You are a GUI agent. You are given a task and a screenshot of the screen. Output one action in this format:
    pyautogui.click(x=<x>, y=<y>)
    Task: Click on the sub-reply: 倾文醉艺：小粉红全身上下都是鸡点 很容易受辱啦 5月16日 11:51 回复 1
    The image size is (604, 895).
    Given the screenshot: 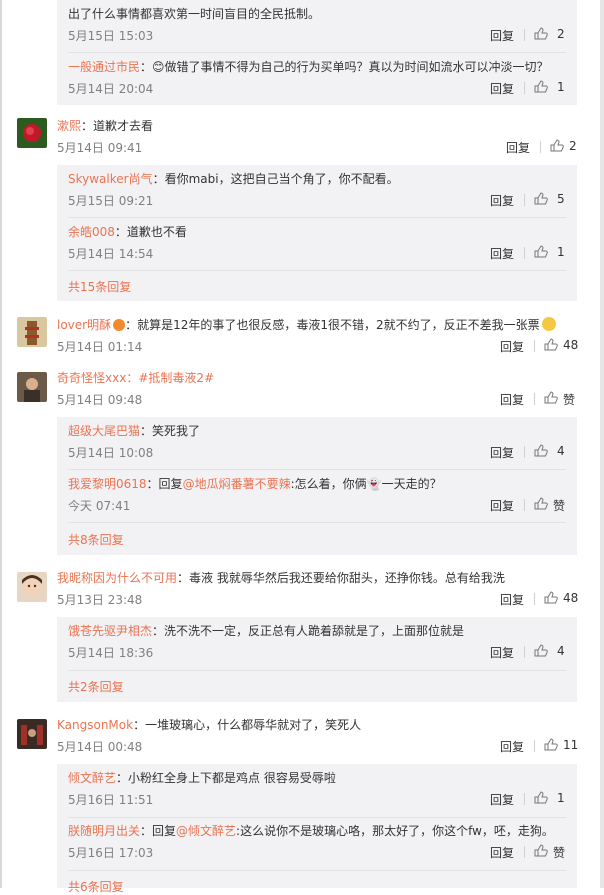 What is the action you would take?
    pyautogui.click(x=317, y=790)
    